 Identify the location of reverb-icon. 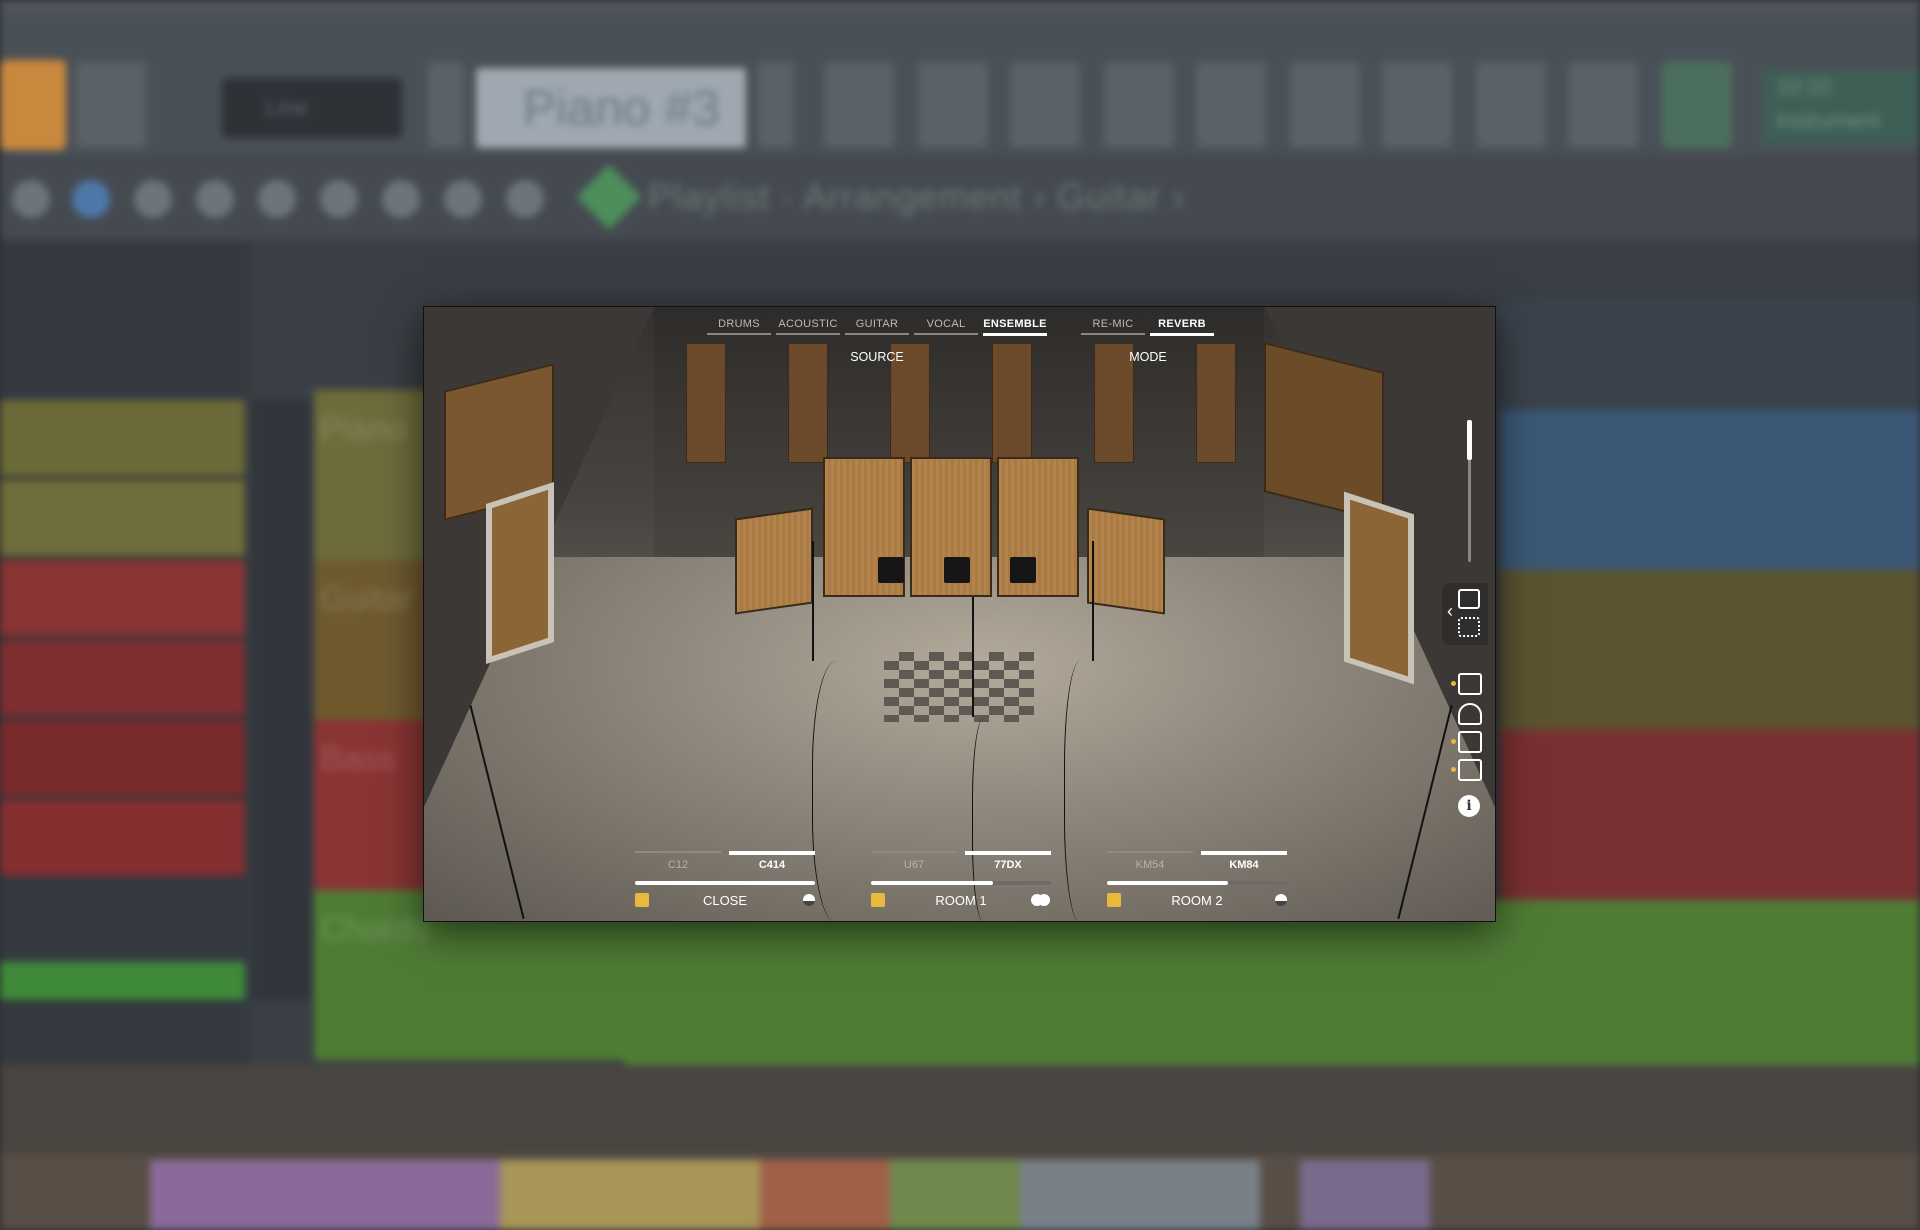
(1470, 714).